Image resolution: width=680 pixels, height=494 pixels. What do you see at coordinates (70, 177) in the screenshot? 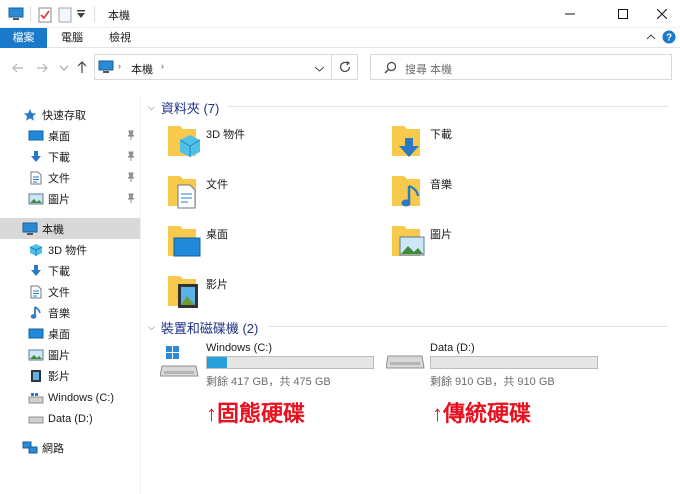
I see `sidebar-item-documents: 文件` at bounding box center [70, 177].